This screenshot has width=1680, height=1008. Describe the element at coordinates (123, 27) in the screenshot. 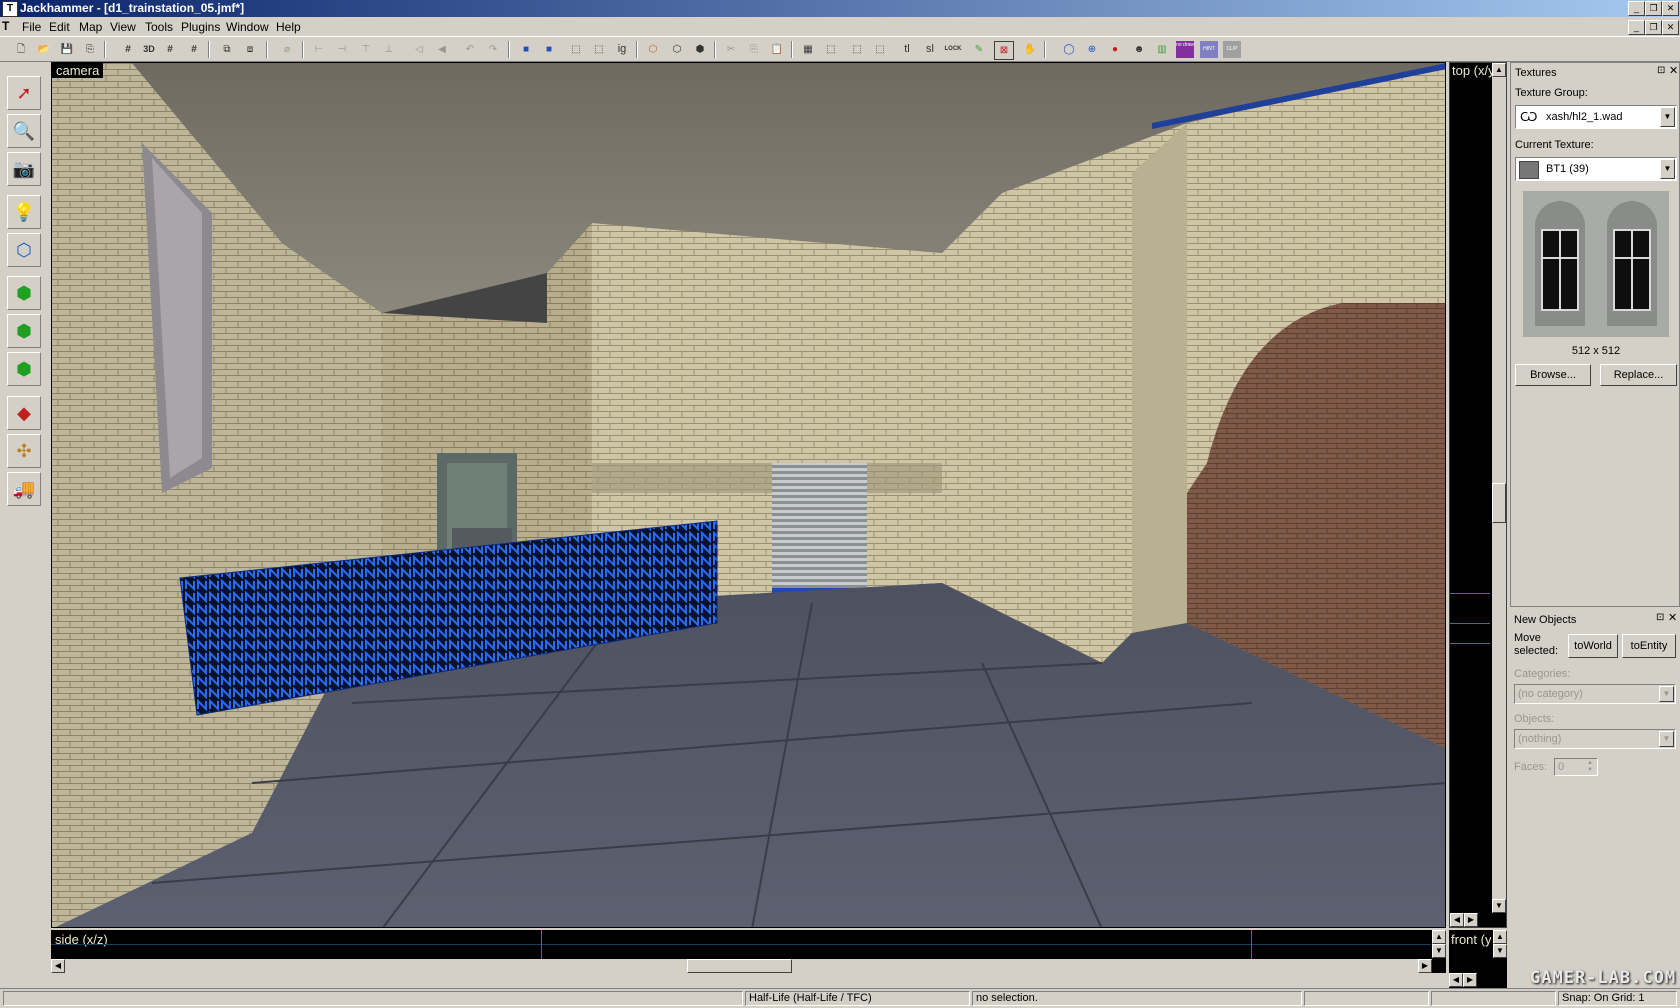

I see `menu-view: View` at that location.